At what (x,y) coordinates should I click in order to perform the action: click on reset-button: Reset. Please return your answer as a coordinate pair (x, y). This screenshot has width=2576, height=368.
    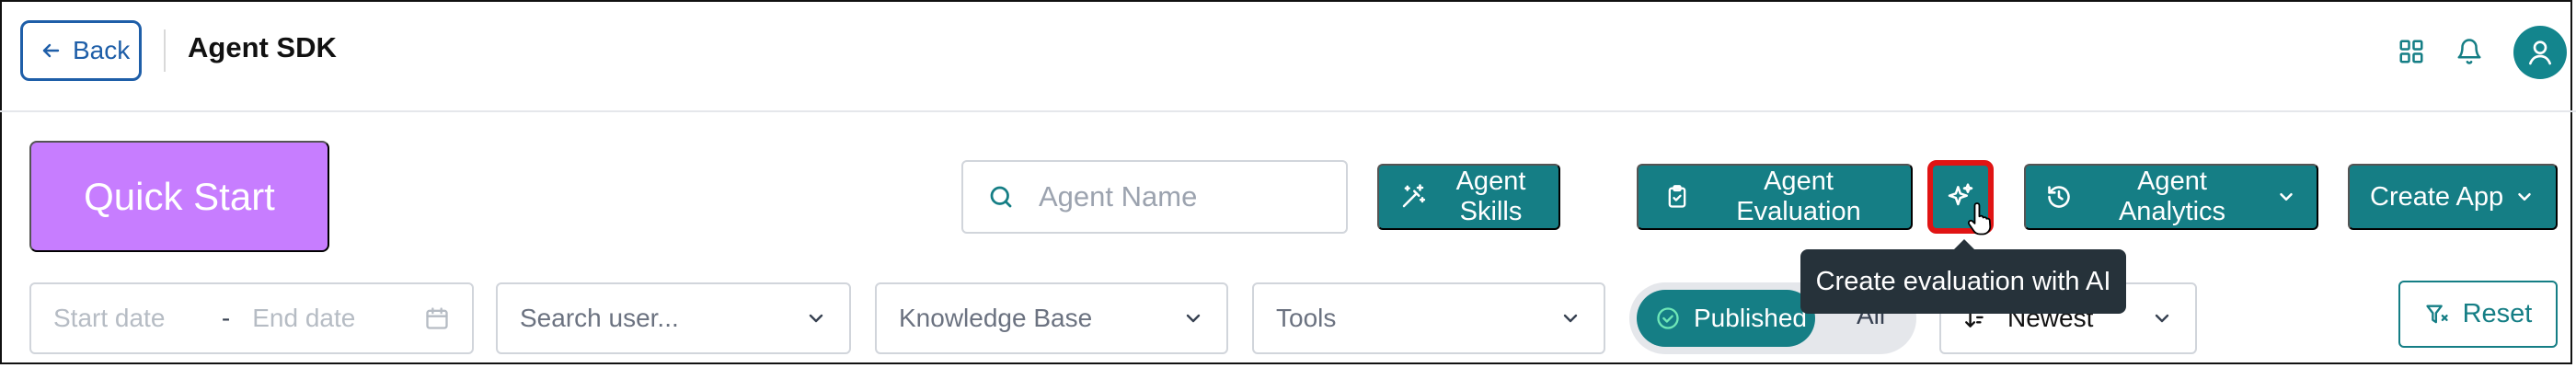
    Looking at the image, I should click on (2478, 314).